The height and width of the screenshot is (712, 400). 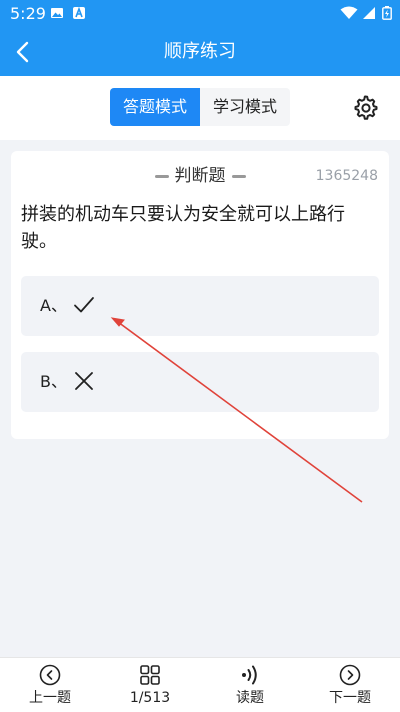 What do you see at coordinates (155, 107) in the screenshot?
I see `answer-mode-tab: 答题模式` at bounding box center [155, 107].